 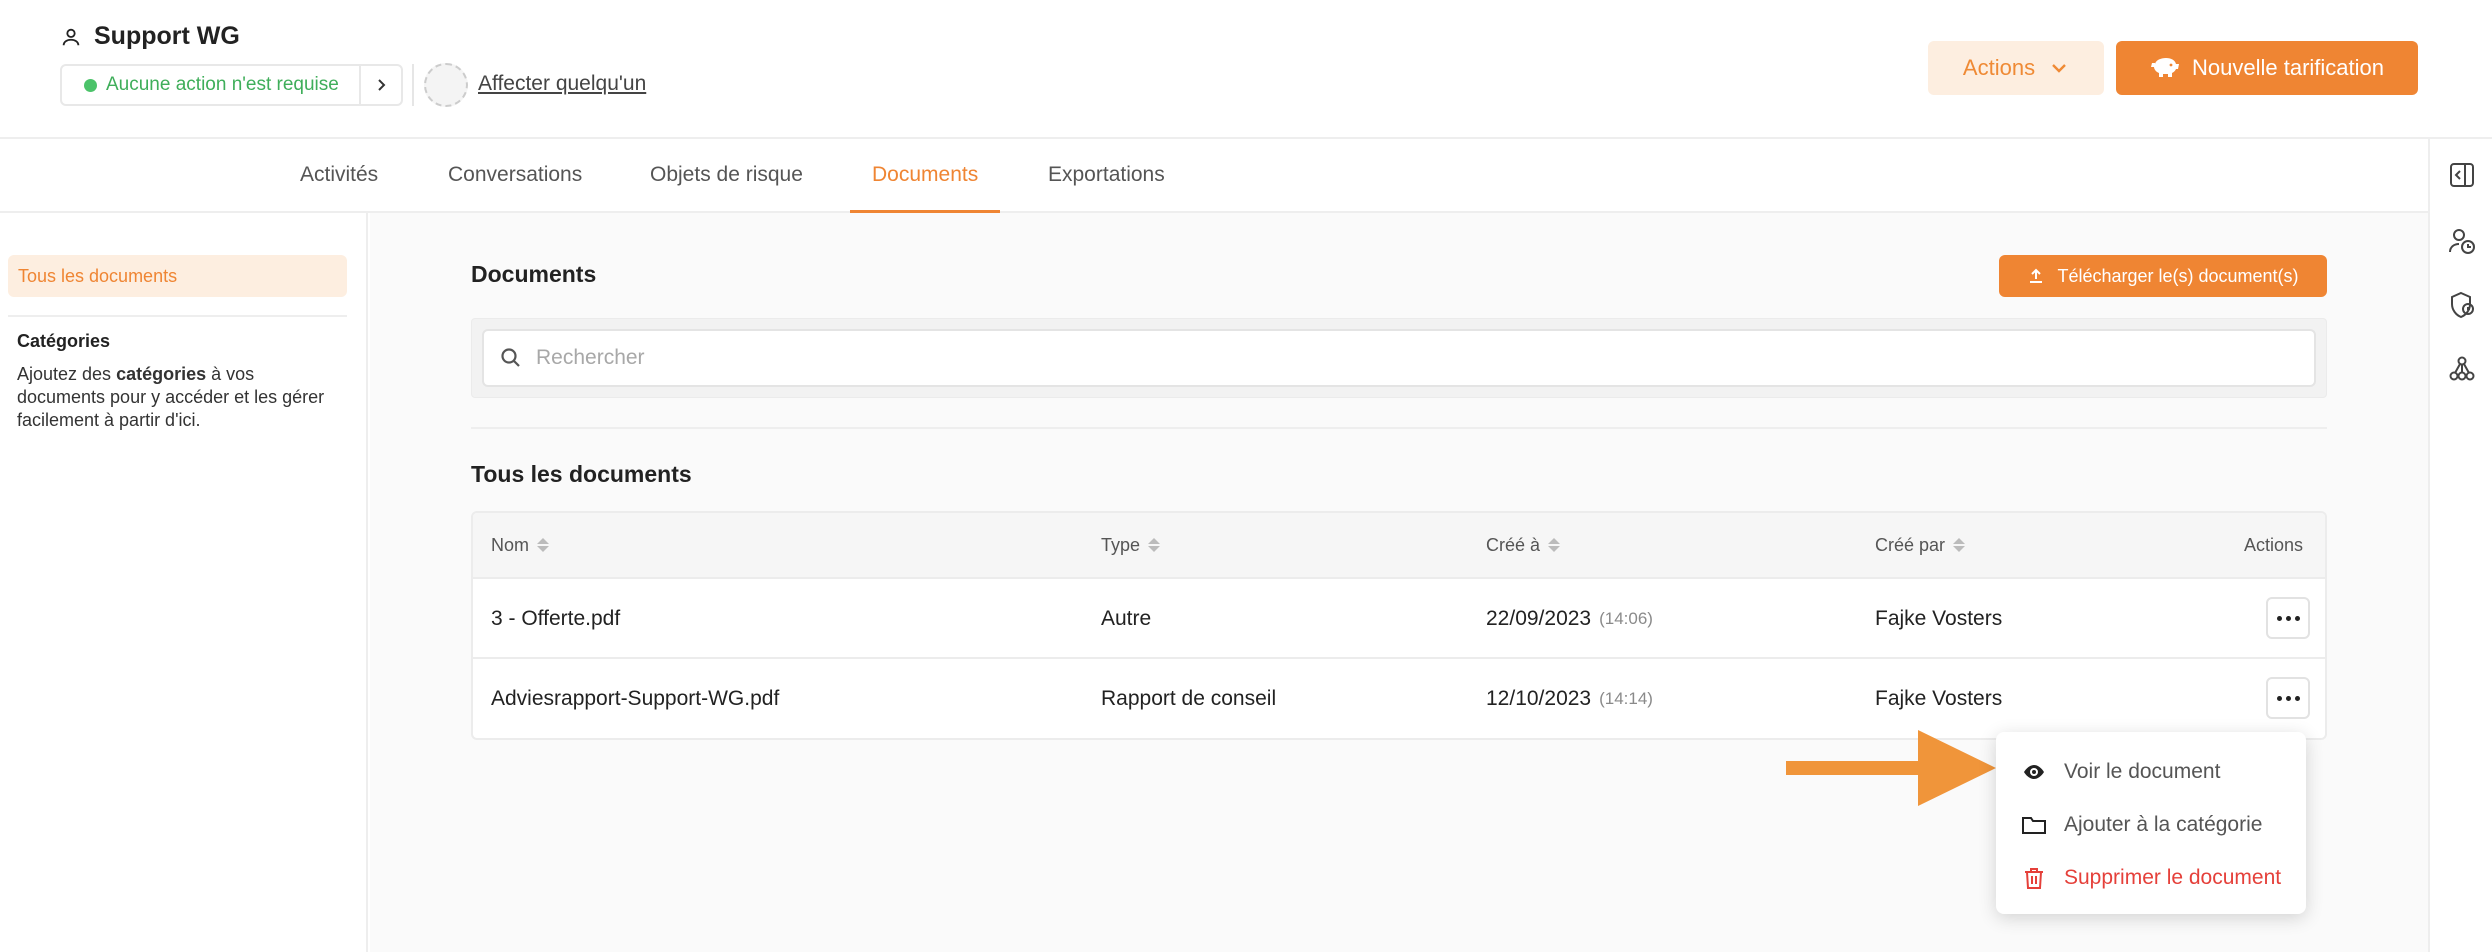 What do you see at coordinates (1920, 545) in the screenshot?
I see `column-header-created-by: Créé par` at bounding box center [1920, 545].